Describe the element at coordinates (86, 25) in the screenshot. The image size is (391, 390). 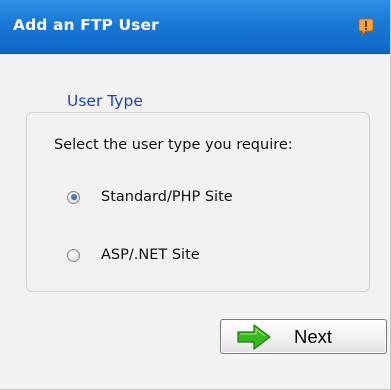
I see `dialog-title: Add an FTP User` at that location.